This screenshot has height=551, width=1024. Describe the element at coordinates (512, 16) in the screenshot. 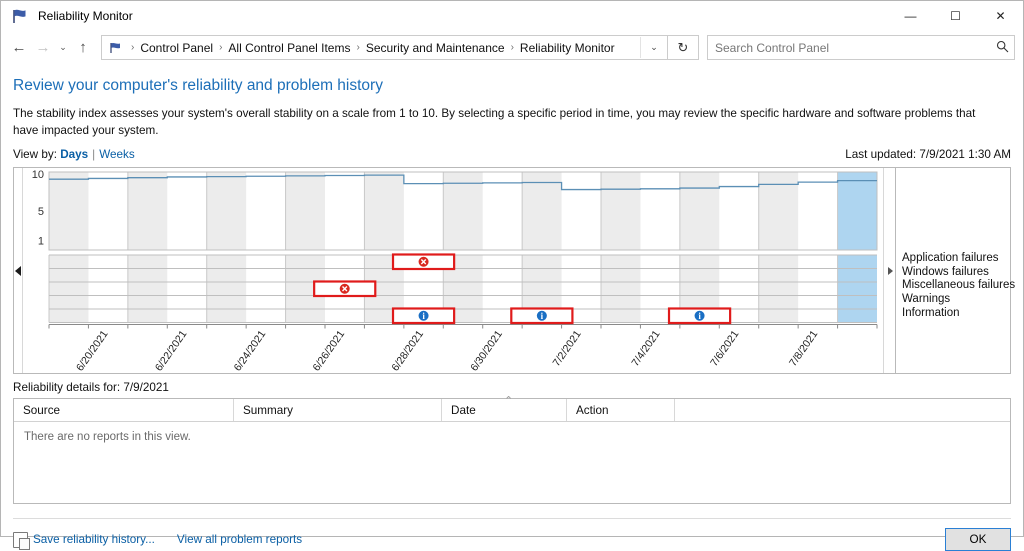

I see `title-bar: Reliability Monitor — ☐ ✕` at that location.